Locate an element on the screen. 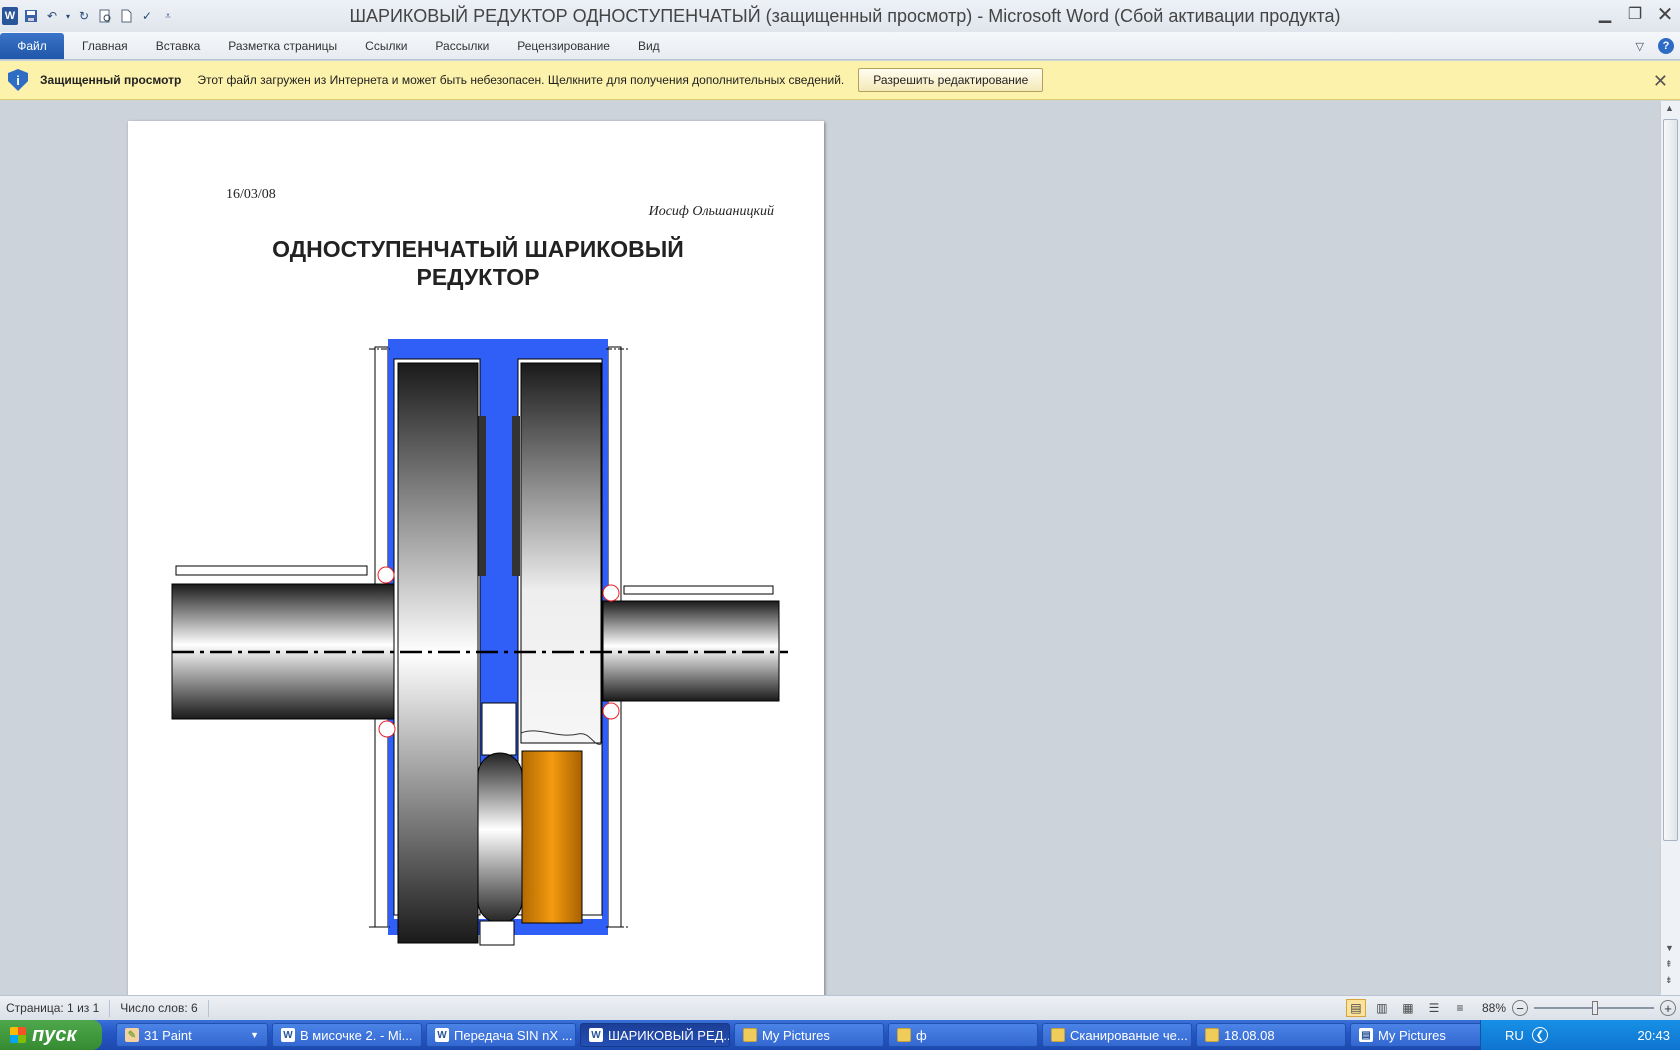 The width and height of the screenshot is (1680, 1050). start-label: пуск is located at coordinates (54, 1034).